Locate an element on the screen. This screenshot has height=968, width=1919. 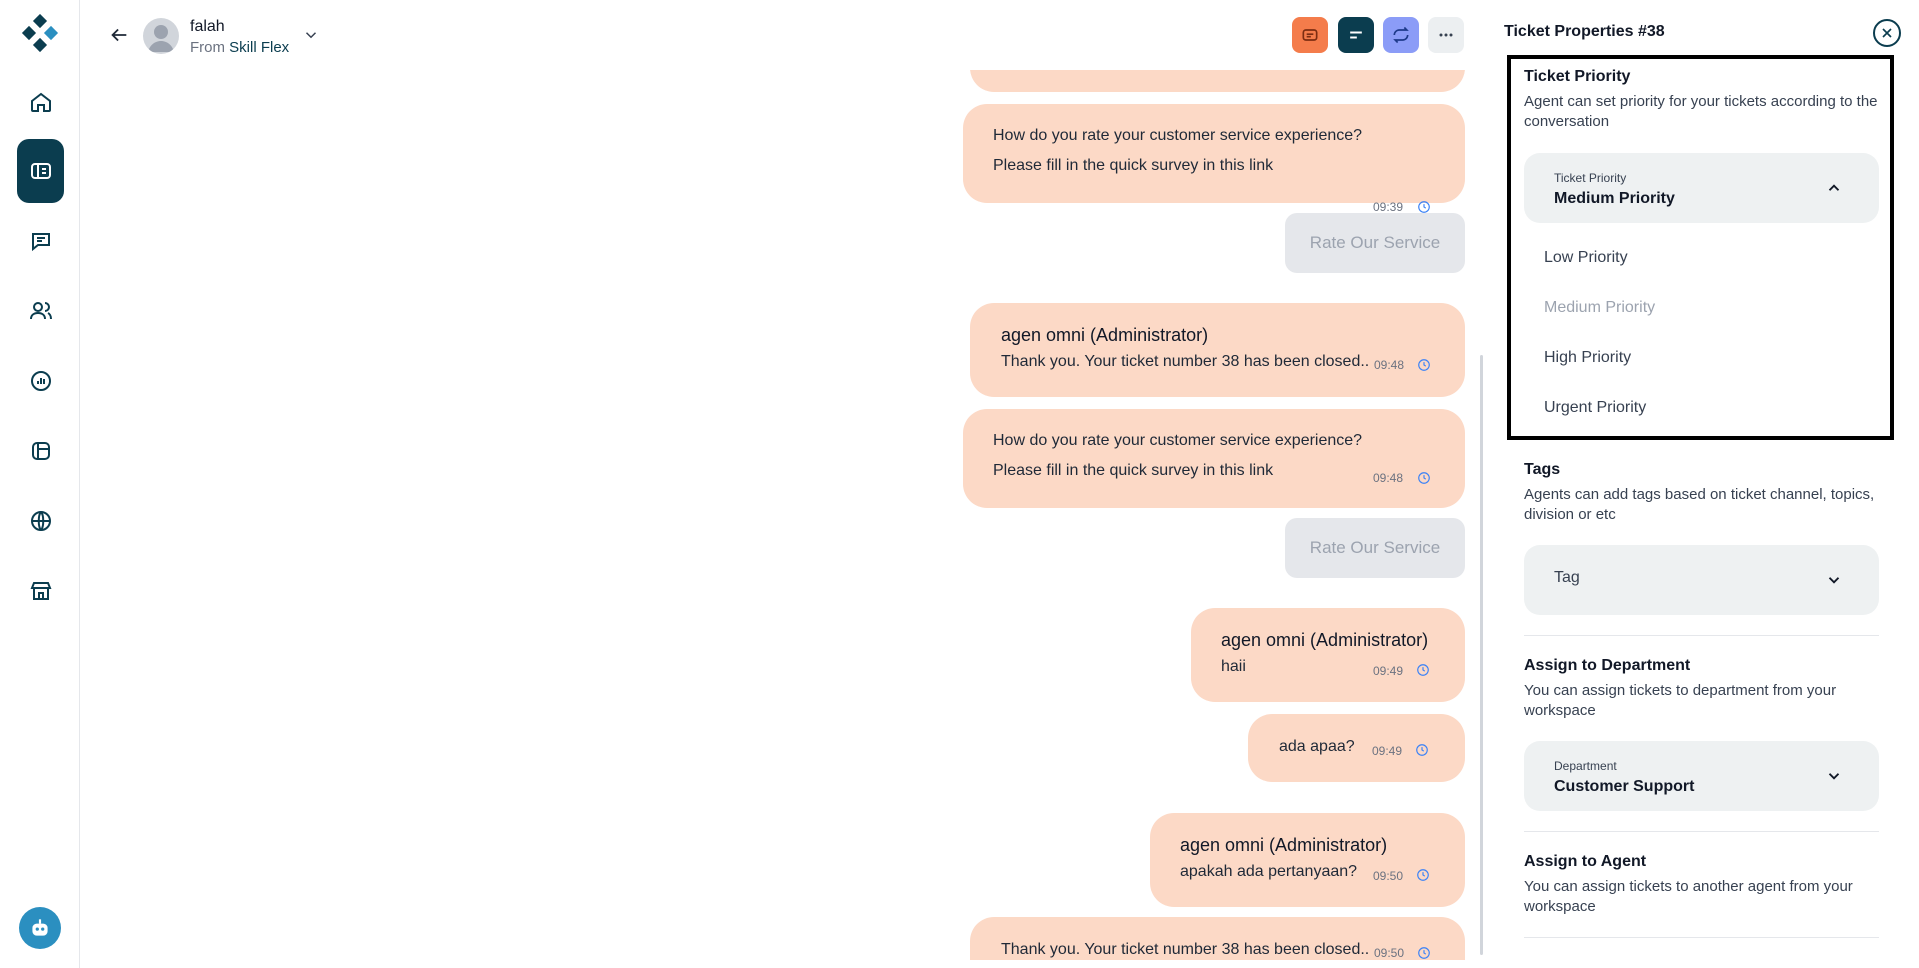
message-text: ada apaa? is located at coordinates (1317, 746).